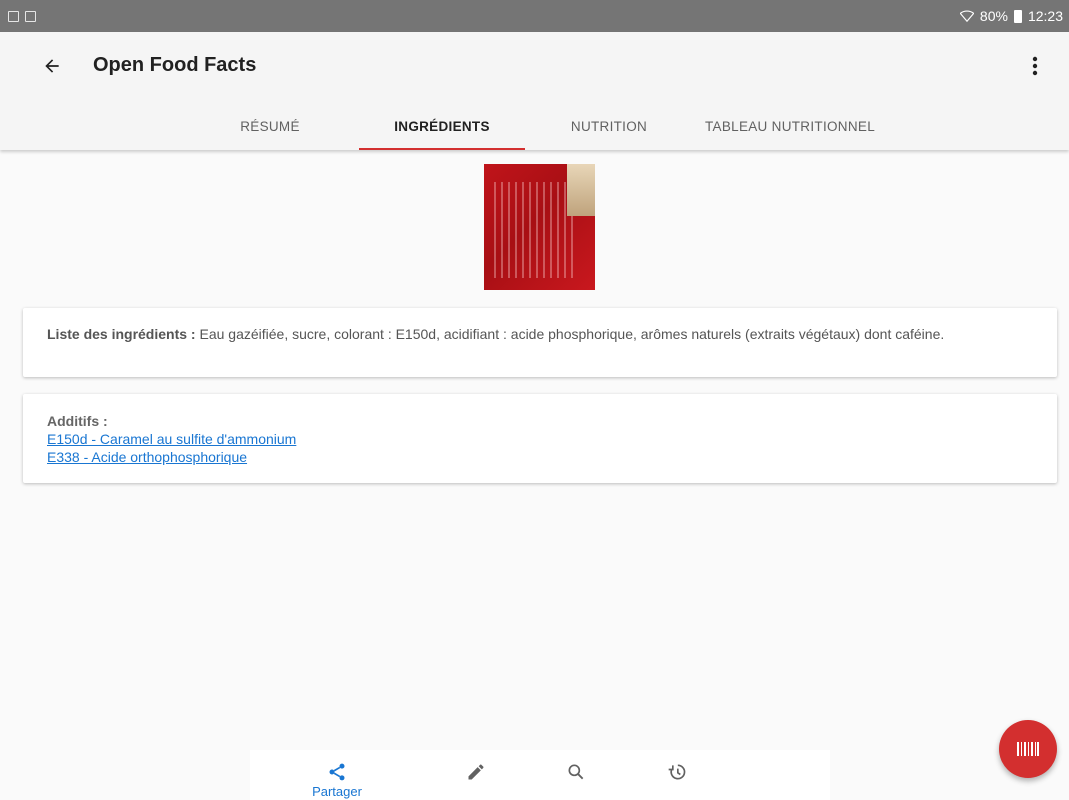 This screenshot has width=1069, height=800. Describe the element at coordinates (1011, 16) in the screenshot. I see `status-indicators: 80% 12:23` at that location.